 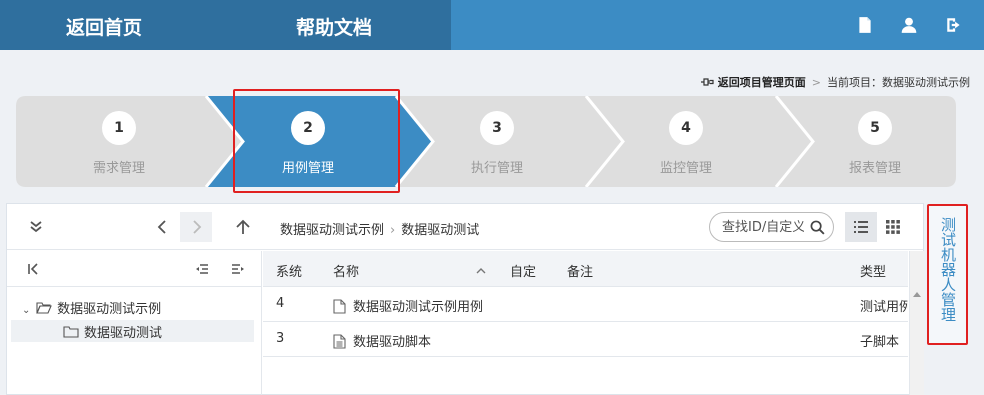 I want to click on breadcrumb-item-root: 数据驱动测试示例, so click(x=332, y=230).